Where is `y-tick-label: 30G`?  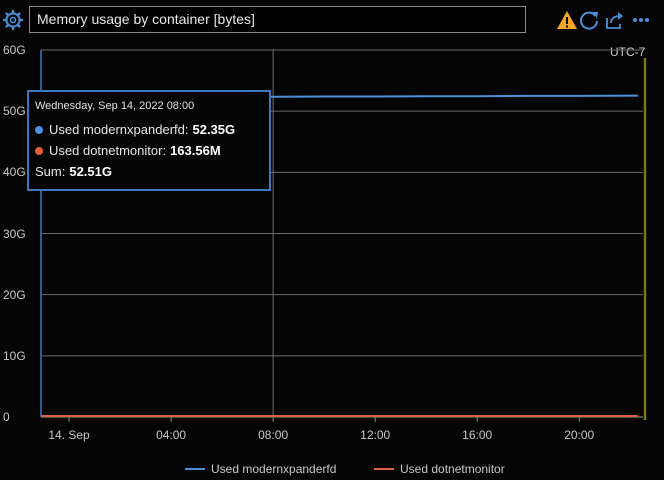 y-tick-label: 30G is located at coordinates (14, 233).